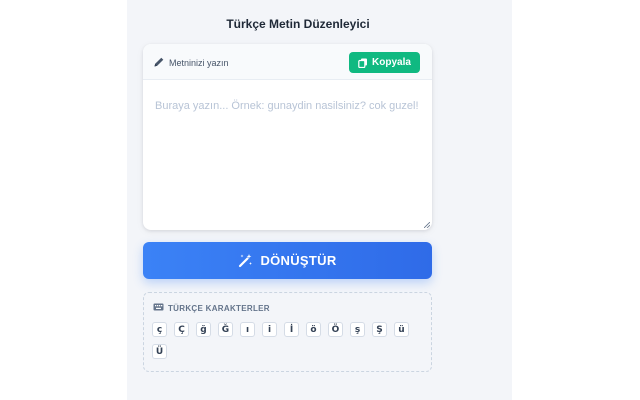  What do you see at coordinates (225, 329) in the screenshot?
I see `char-key: Ğ` at bounding box center [225, 329].